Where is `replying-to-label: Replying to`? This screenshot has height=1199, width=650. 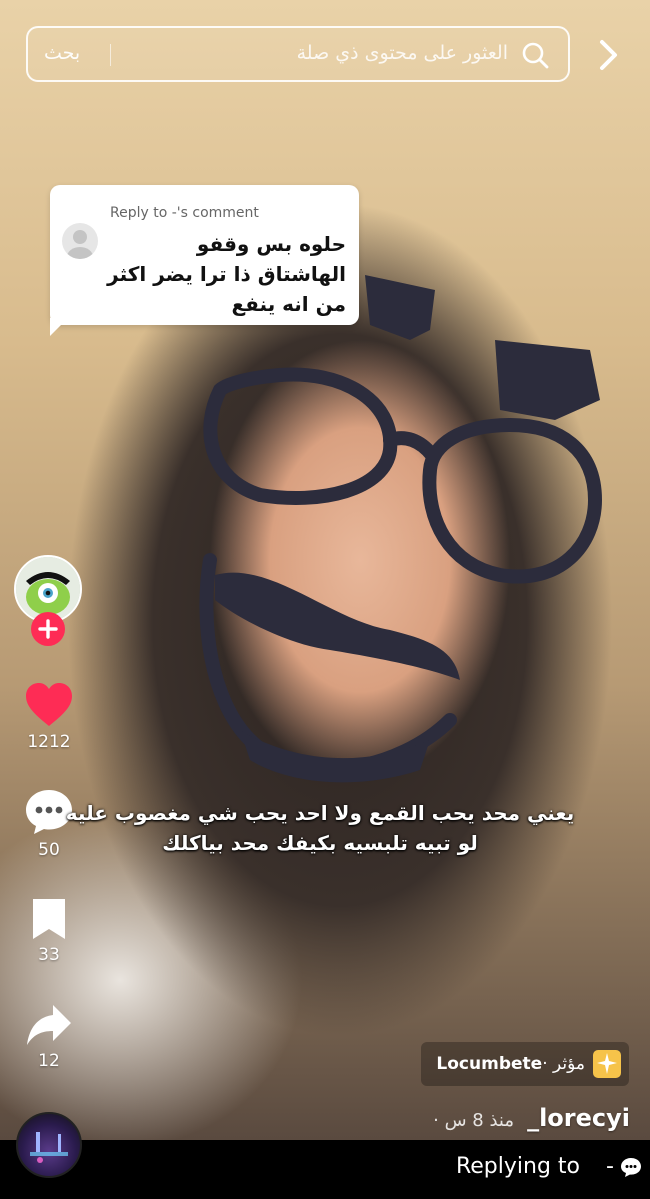 replying-to-label: Replying to is located at coordinates (517, 1166).